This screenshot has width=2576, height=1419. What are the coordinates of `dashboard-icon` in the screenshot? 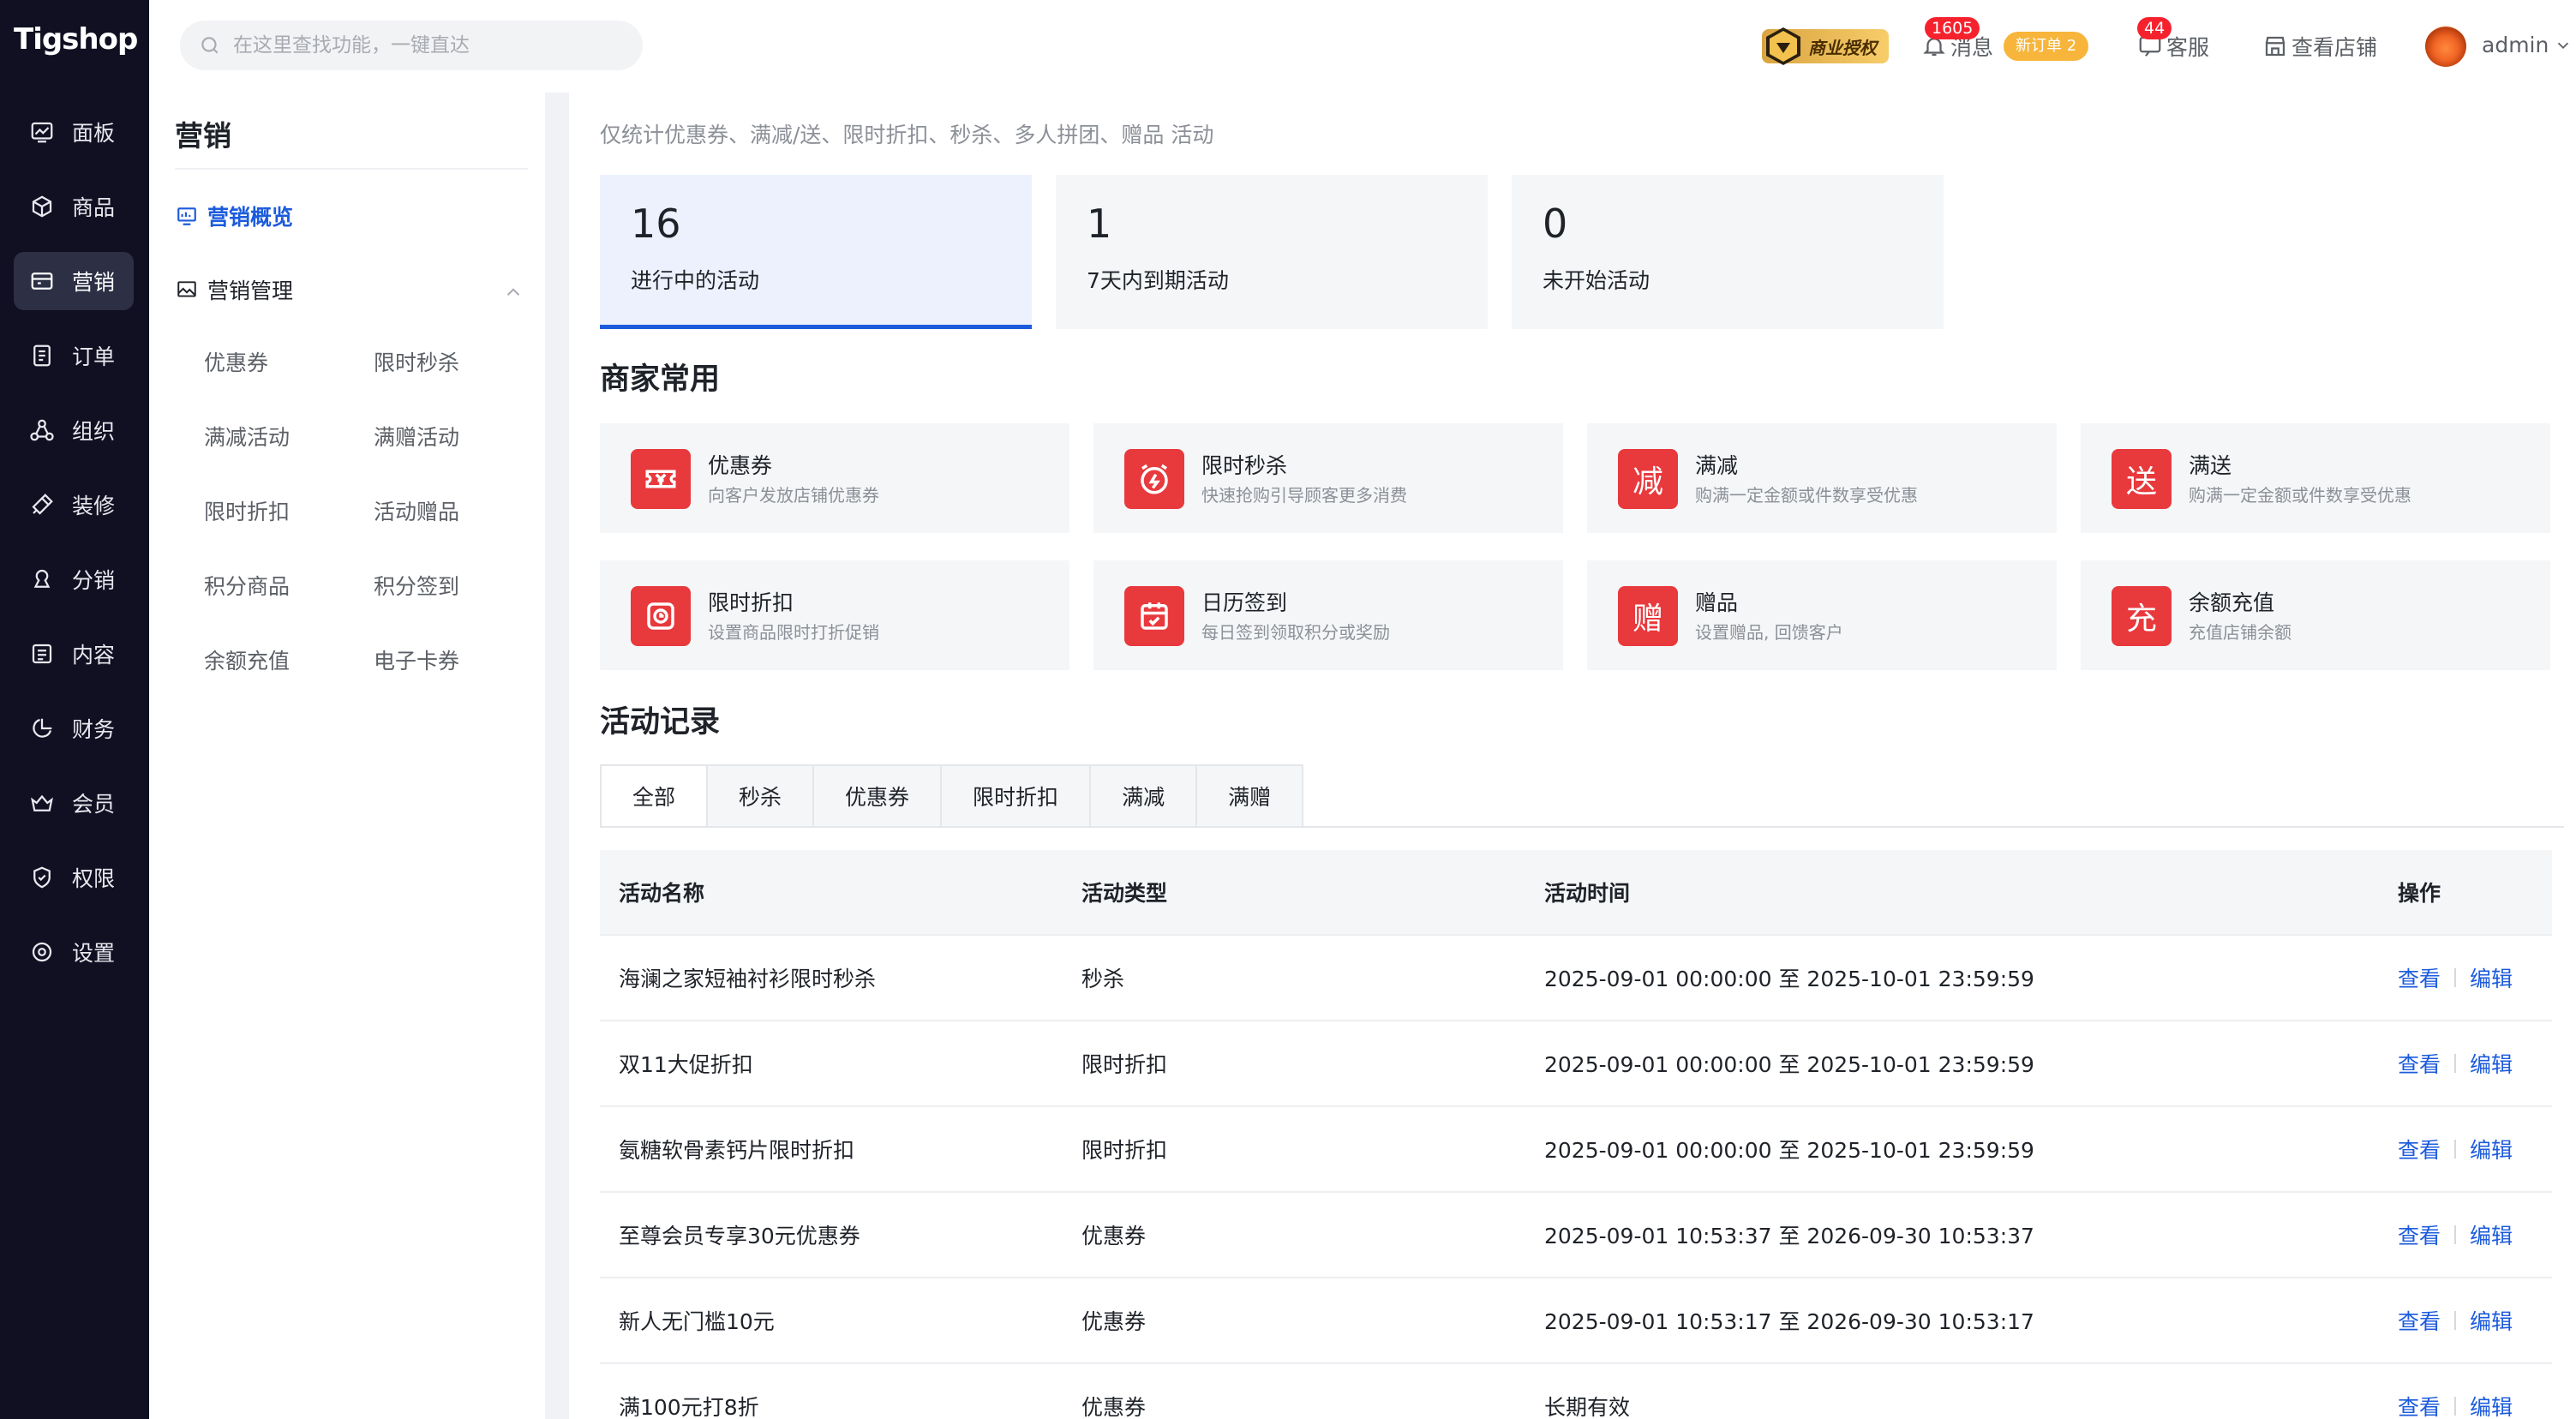 It's located at (42, 132).